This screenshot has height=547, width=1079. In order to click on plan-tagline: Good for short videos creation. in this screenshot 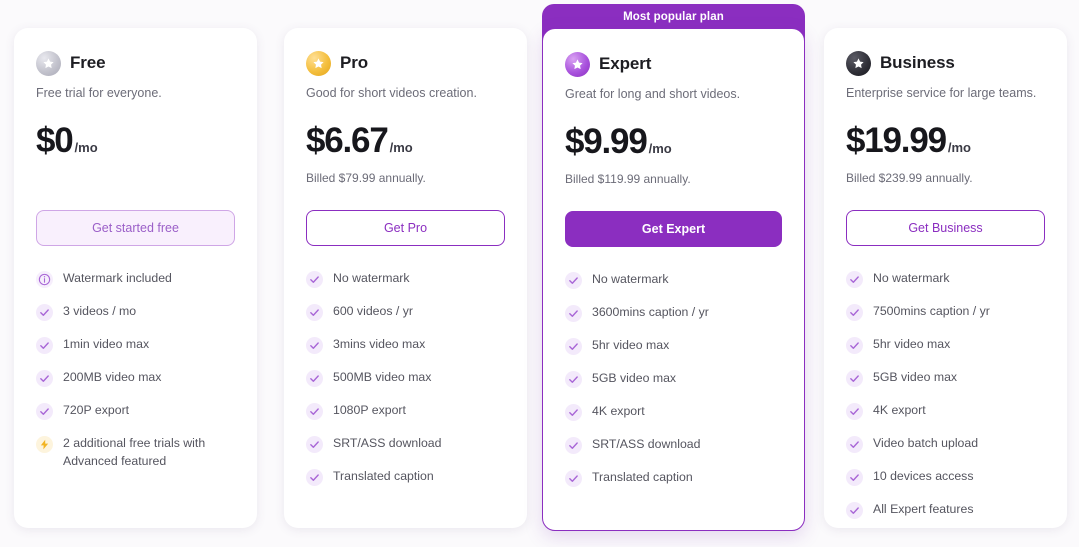, I will do `click(391, 93)`.